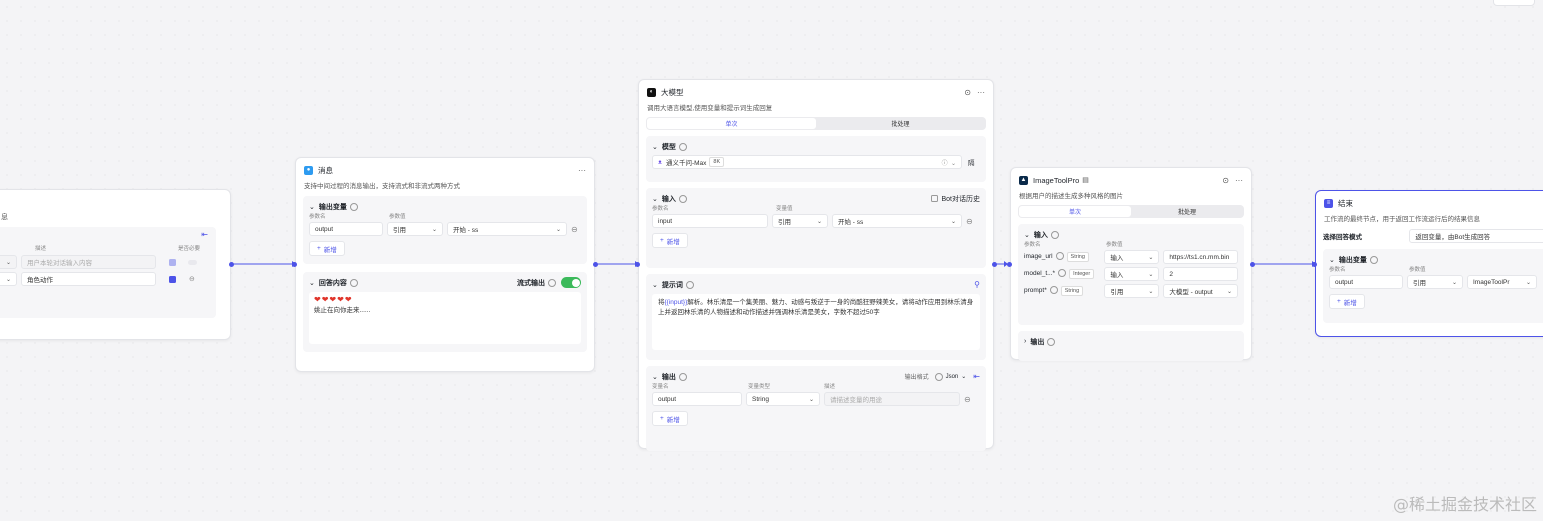 This screenshot has height=521, width=1543. I want to click on end-input-port, so click(1314, 264).